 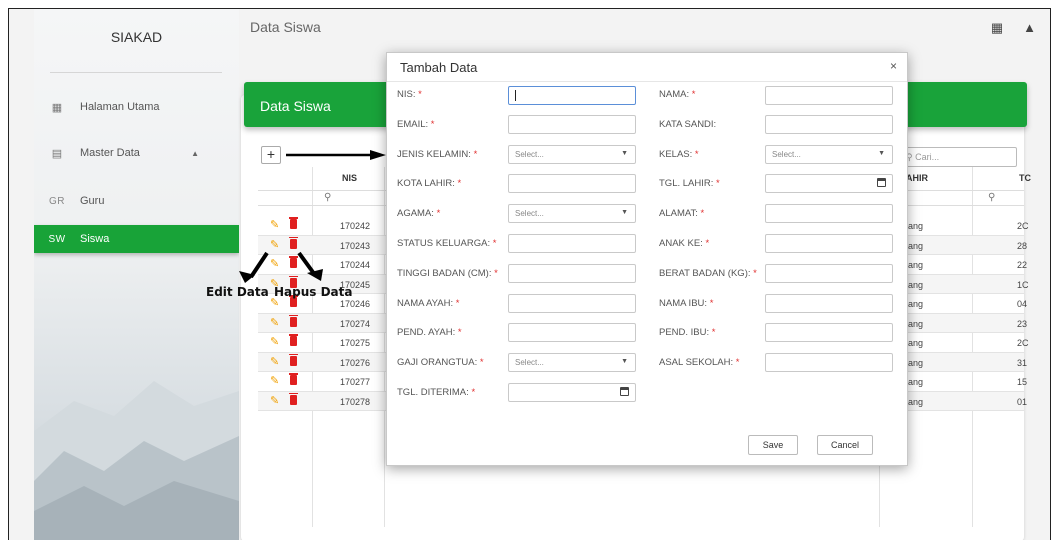 I want to click on sidebar-item-siswa: SW Siswa, so click(x=136, y=239).